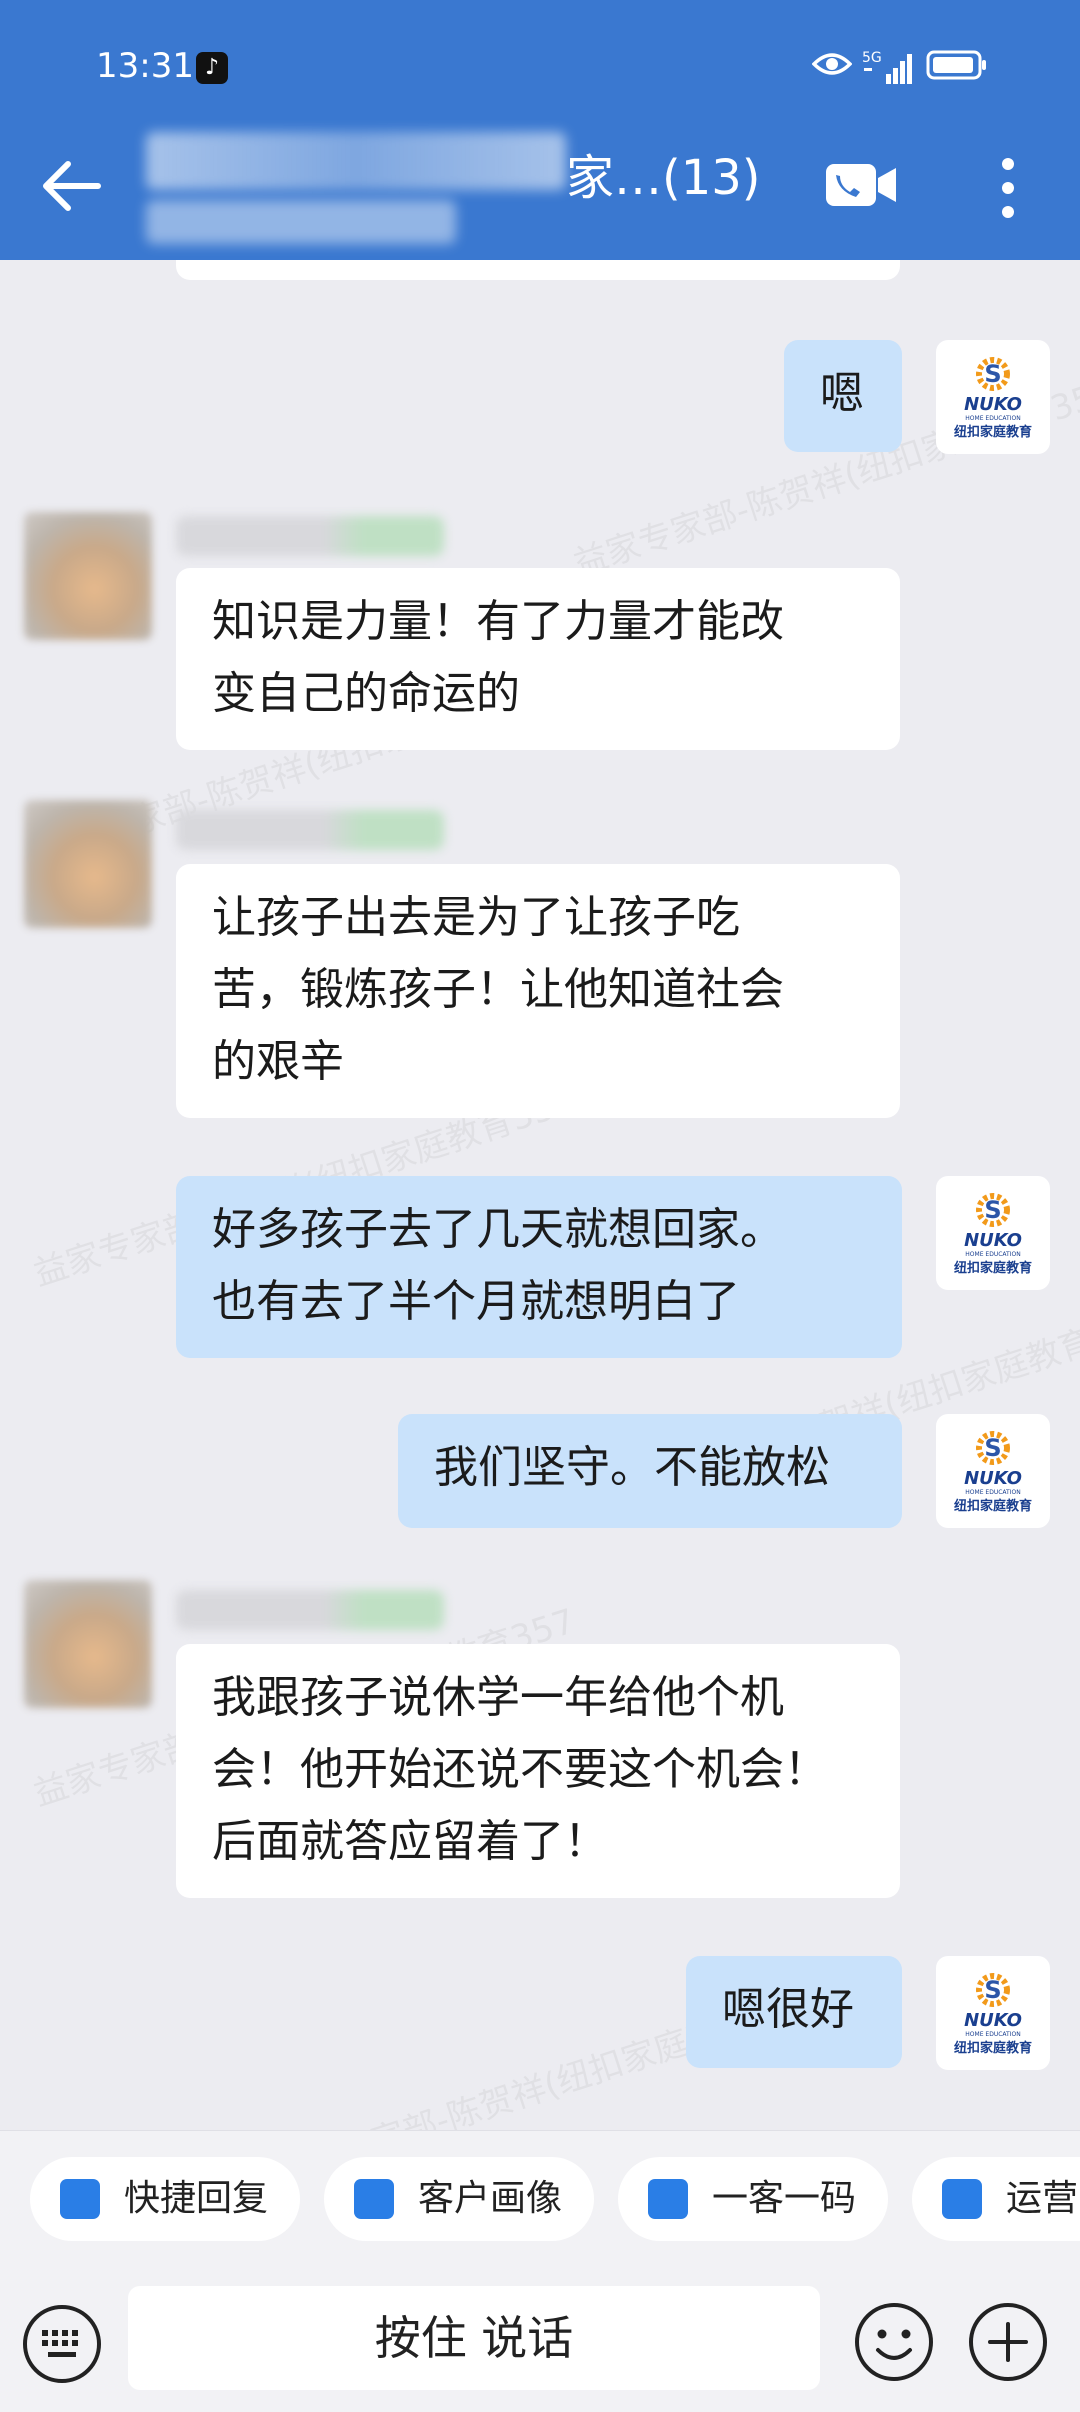 The width and height of the screenshot is (1080, 2412). I want to click on message-bubble-outgoing: 我们坚守。不能放松, so click(650, 1471).